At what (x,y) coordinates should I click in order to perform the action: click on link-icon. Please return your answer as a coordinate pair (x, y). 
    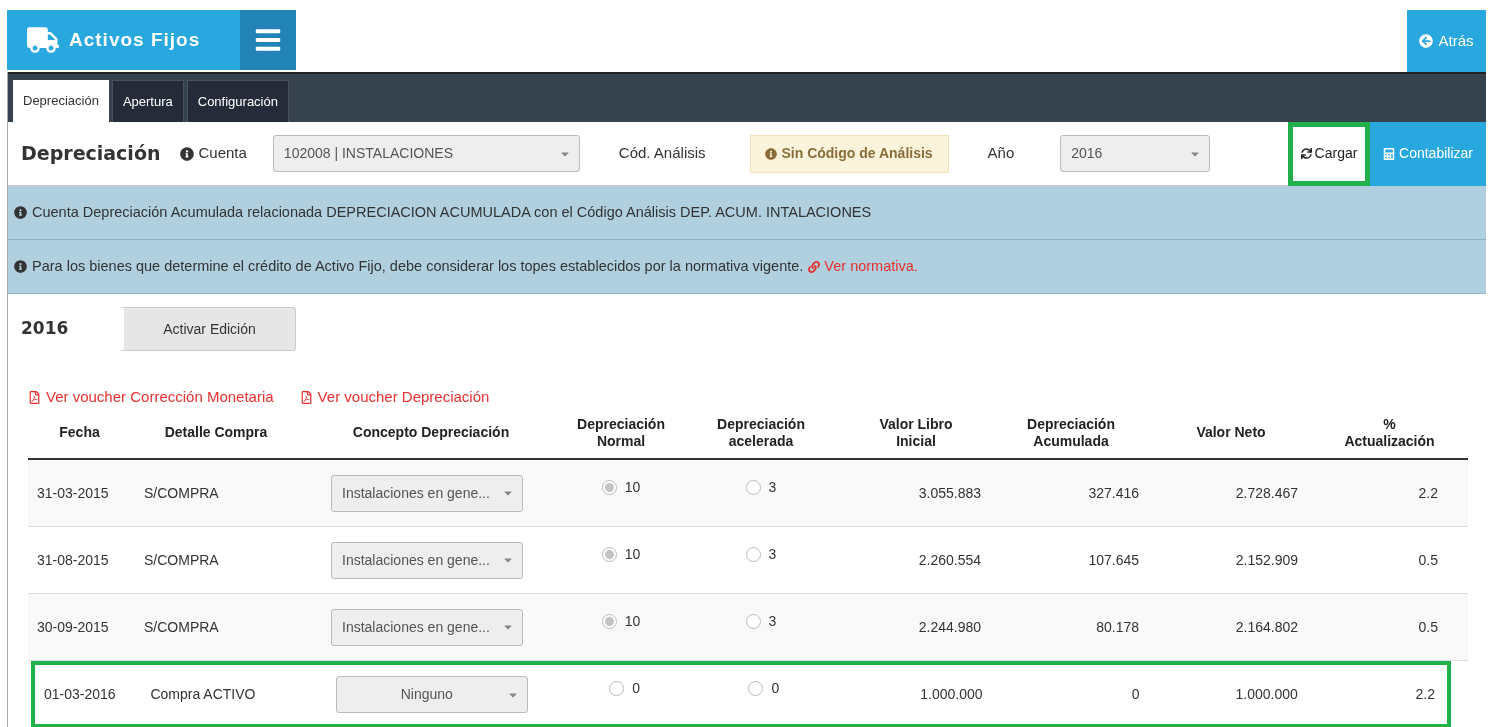
    Looking at the image, I should click on (814, 266).